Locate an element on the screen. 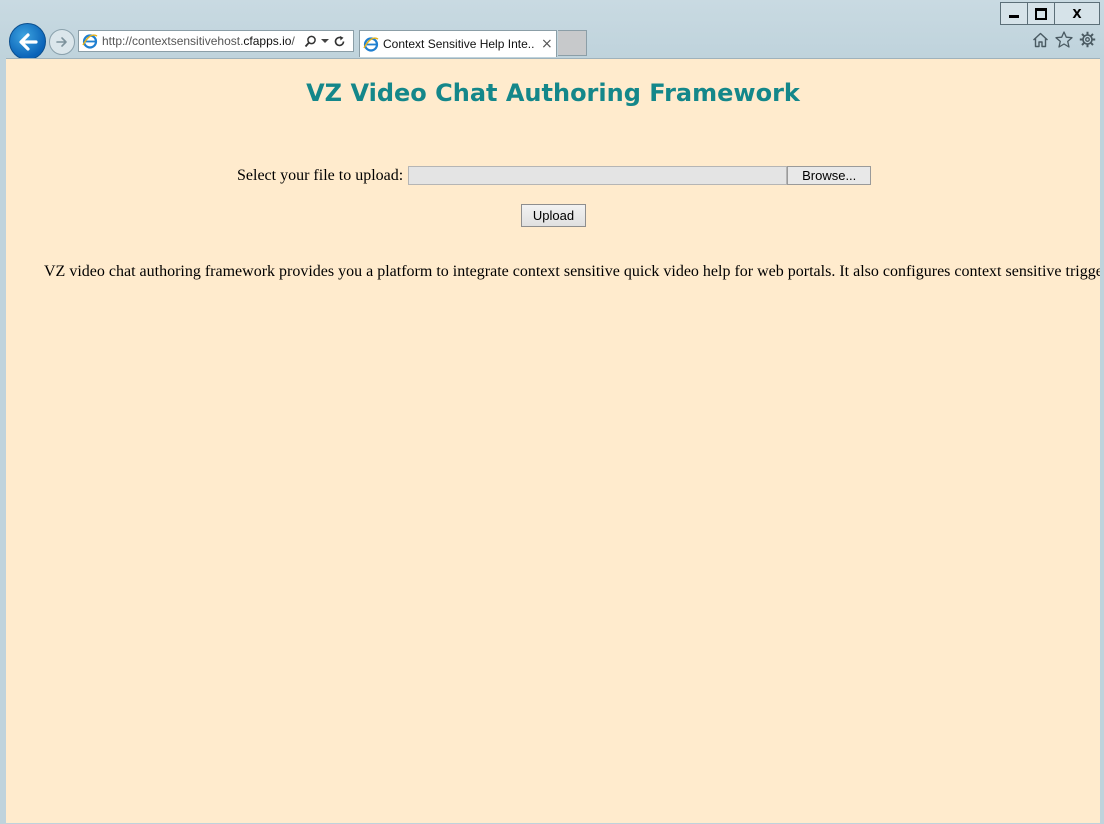  tab-ie-icon is located at coordinates (371, 44).